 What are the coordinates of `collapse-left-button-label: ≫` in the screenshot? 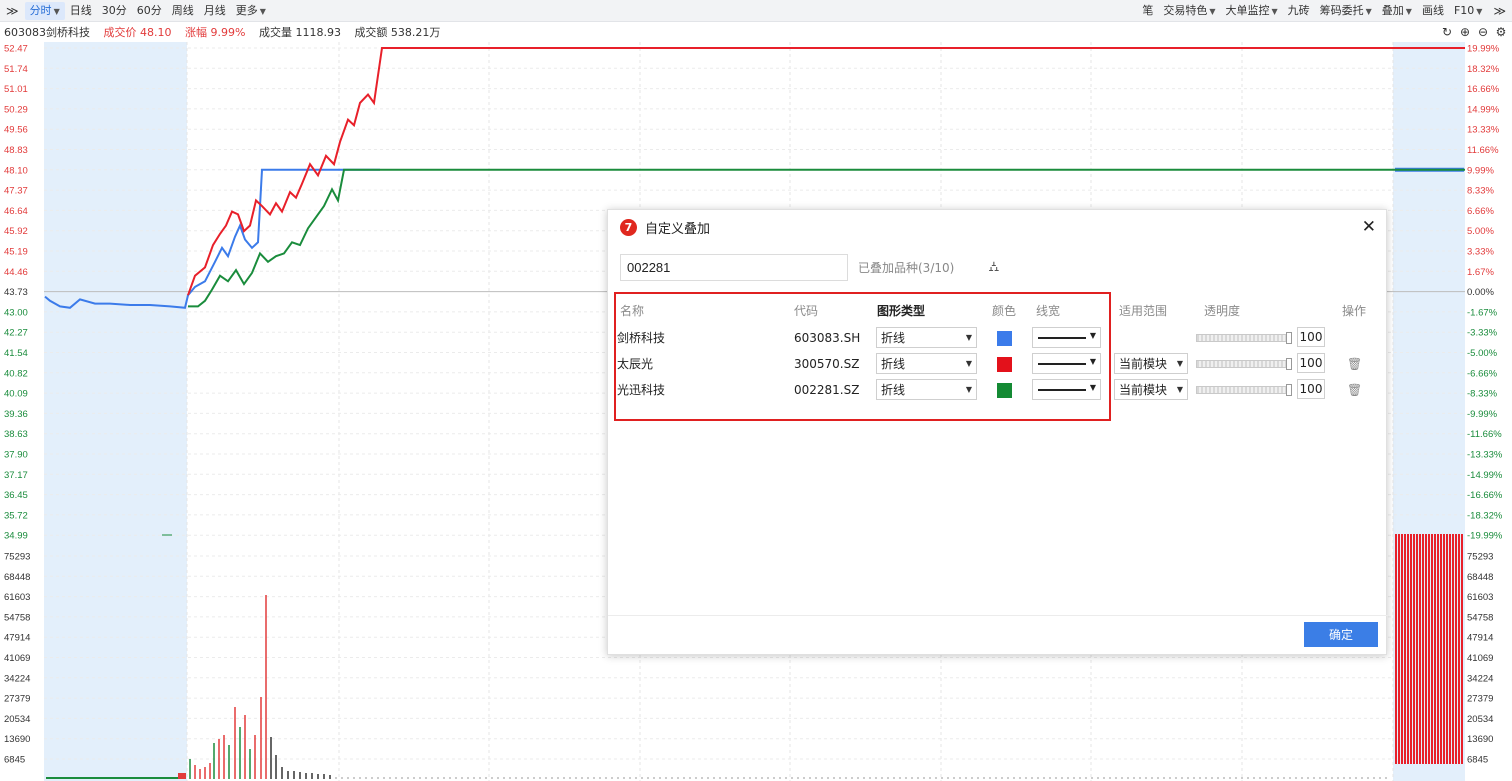 It's located at (12, 10).